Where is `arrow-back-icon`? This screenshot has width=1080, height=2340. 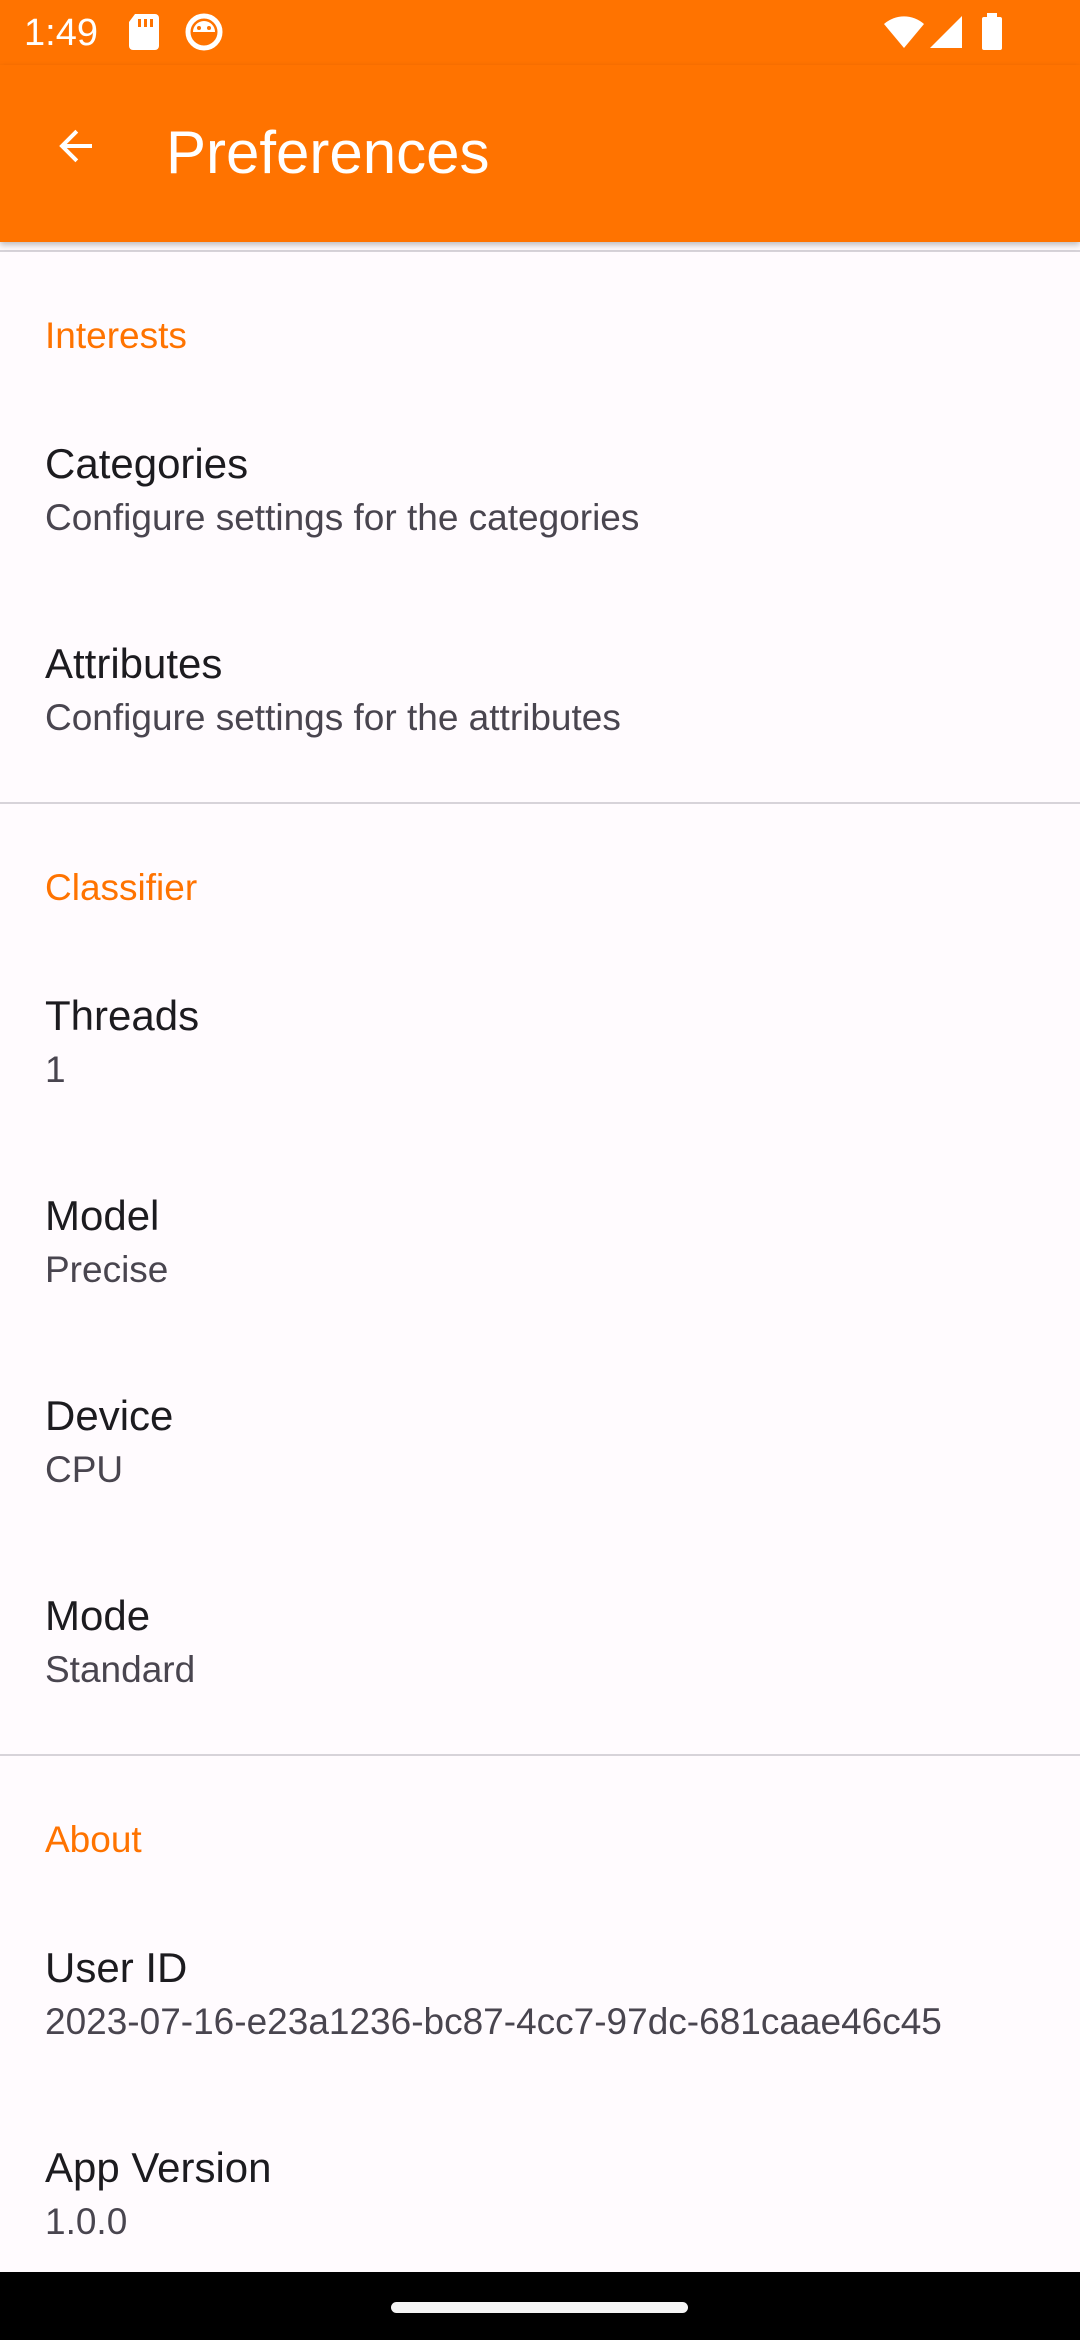 arrow-back-icon is located at coordinates (76, 148).